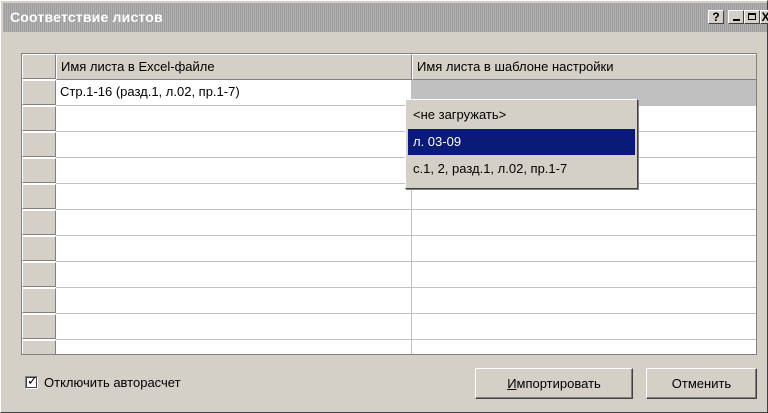 The width and height of the screenshot is (768, 413). What do you see at coordinates (385, 17) in the screenshot?
I see `title-bar: Соответствие листов ? X` at bounding box center [385, 17].